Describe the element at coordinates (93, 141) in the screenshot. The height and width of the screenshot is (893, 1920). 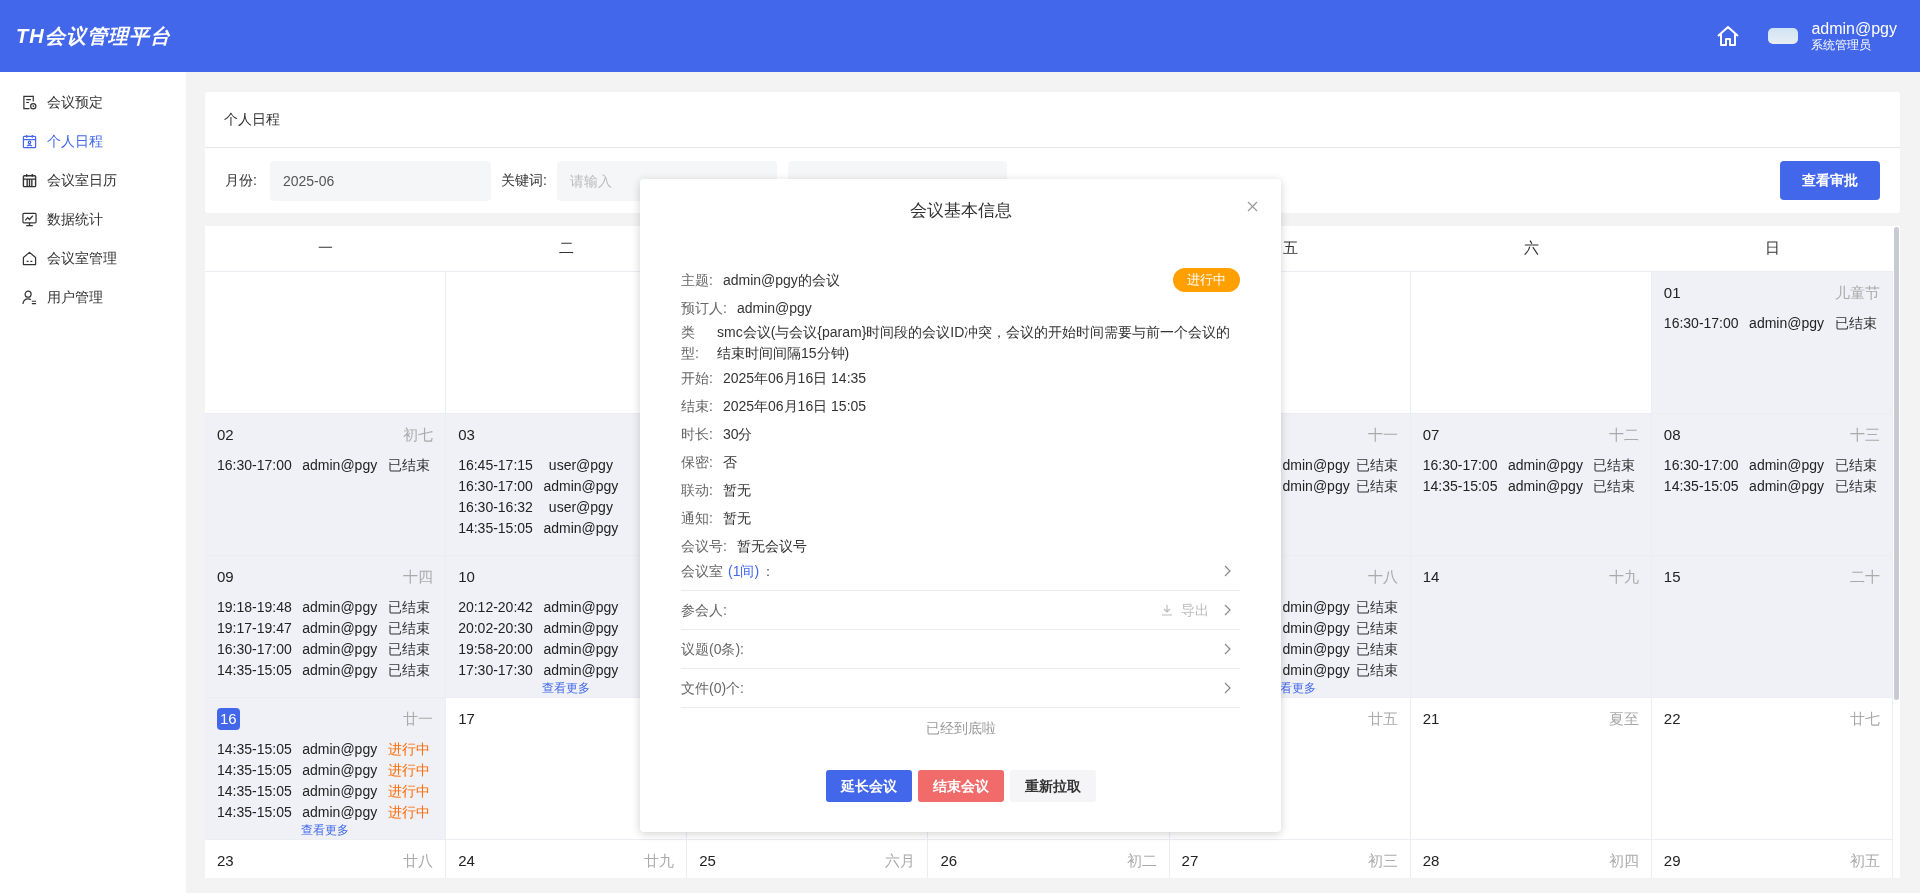
I see `sidebar-item: 个人日程` at that location.